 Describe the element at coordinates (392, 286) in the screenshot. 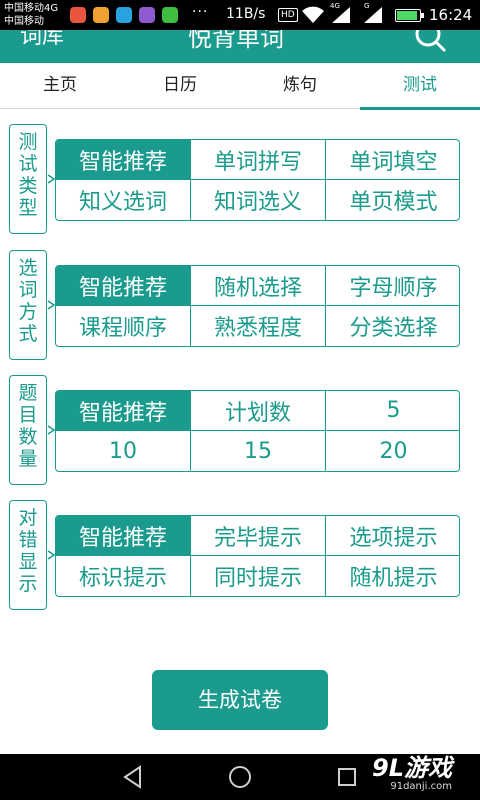

I see `option-button: 字母顺序` at that location.